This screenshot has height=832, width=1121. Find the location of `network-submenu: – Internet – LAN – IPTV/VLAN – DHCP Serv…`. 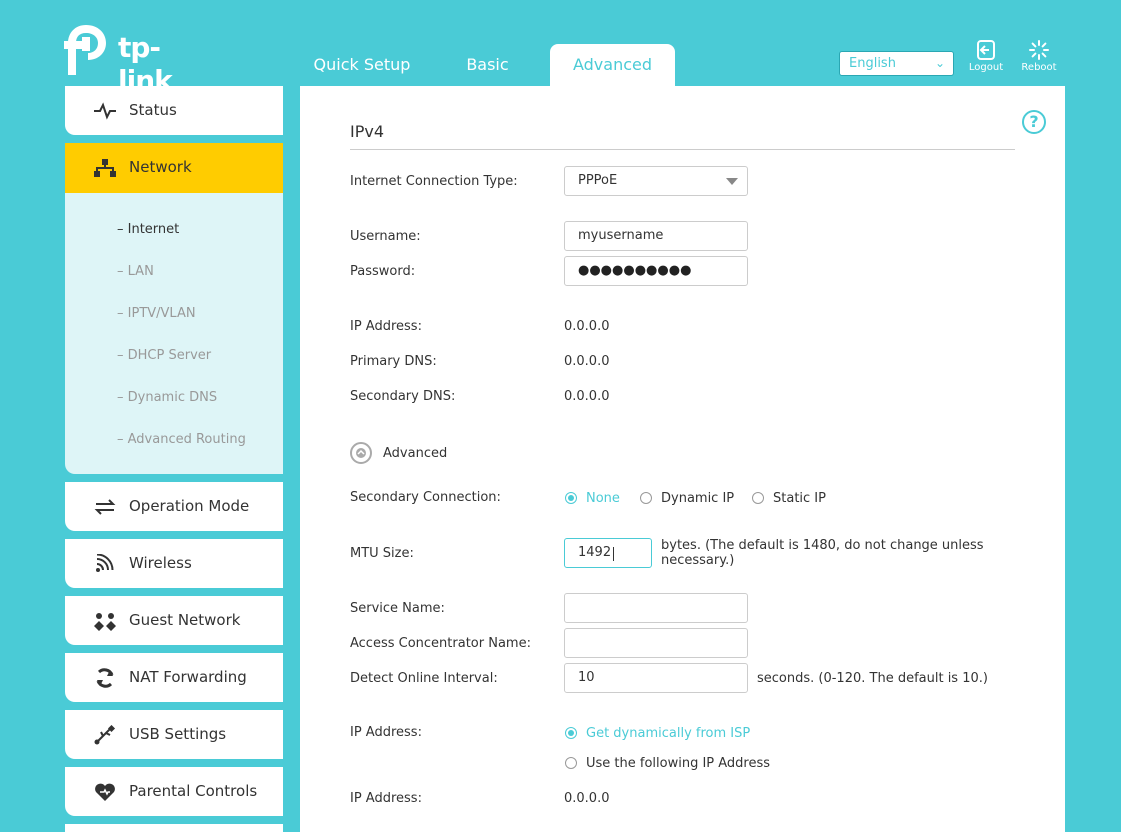

network-submenu: – Internet – LAN – IPTV/VLAN – DHCP Serv… is located at coordinates (174, 333).